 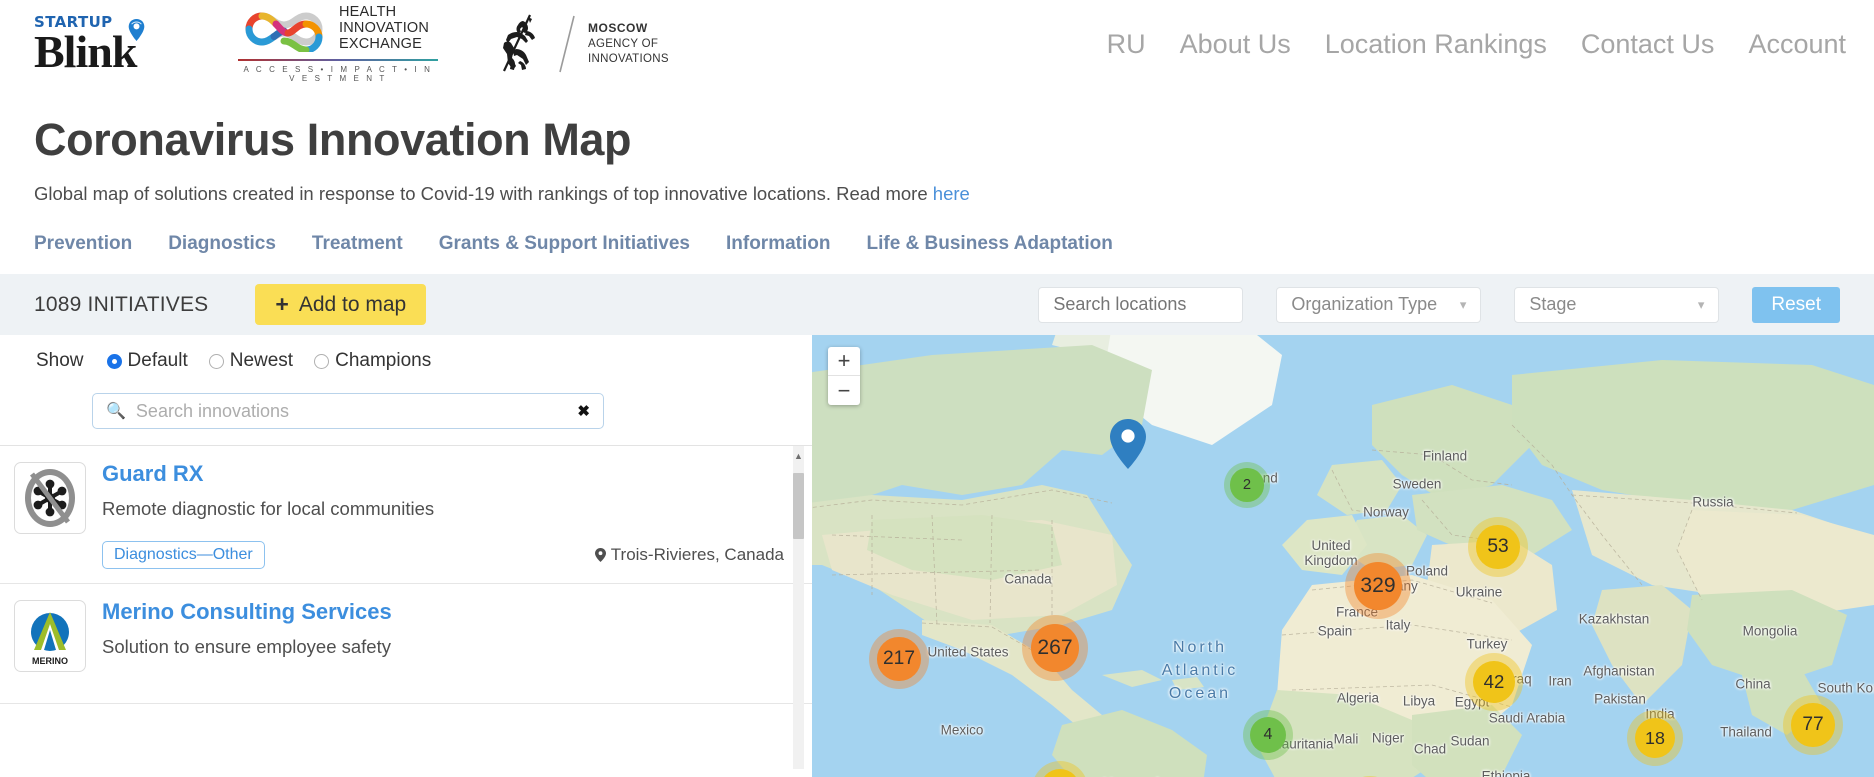 What do you see at coordinates (222, 244) in the screenshot?
I see `category-tab-diagnostics: Diagnostics` at bounding box center [222, 244].